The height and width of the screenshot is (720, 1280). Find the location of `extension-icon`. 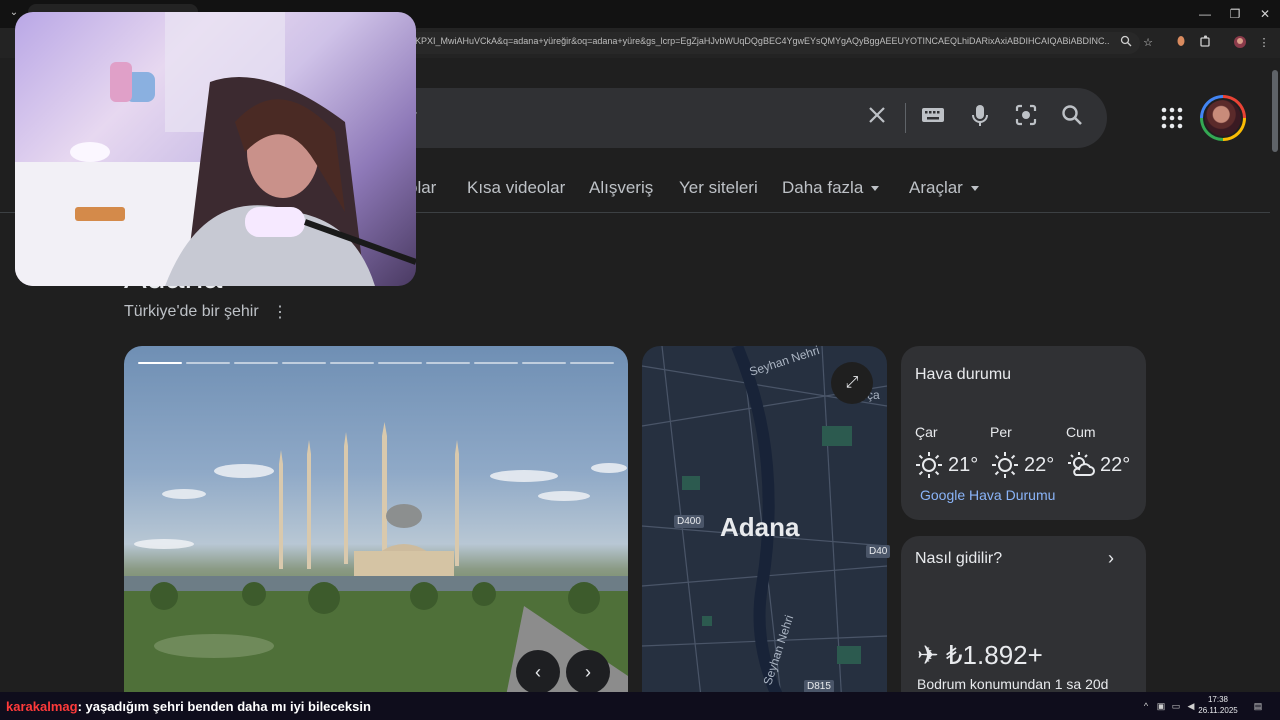

extension-icon is located at coordinates (1181, 43).